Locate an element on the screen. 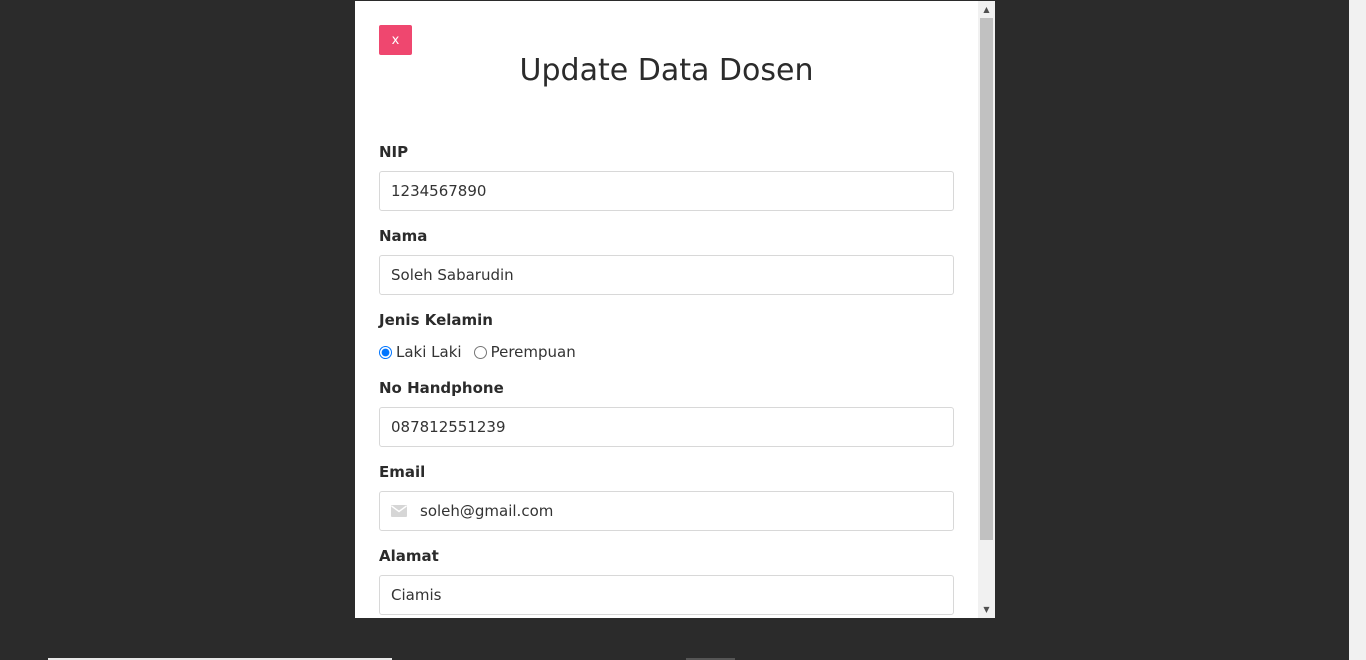 The height and width of the screenshot is (660, 1366). email-input is located at coordinates (686, 511).